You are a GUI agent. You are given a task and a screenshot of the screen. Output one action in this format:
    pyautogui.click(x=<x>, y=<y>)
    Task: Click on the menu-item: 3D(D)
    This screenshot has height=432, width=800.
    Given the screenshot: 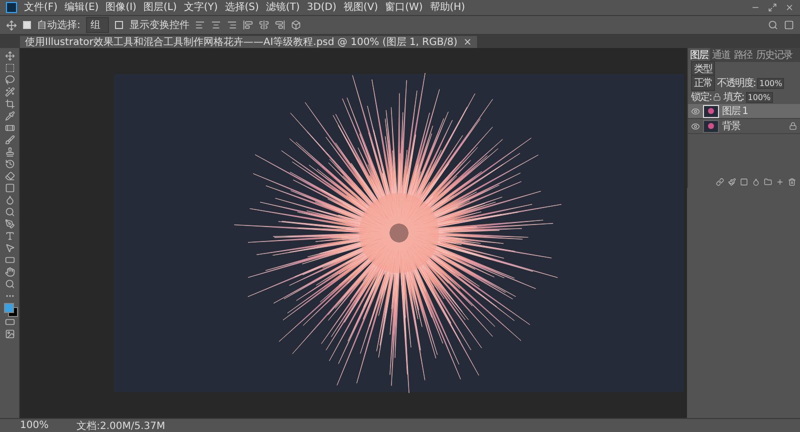 What is the action you would take?
    pyautogui.click(x=321, y=8)
    